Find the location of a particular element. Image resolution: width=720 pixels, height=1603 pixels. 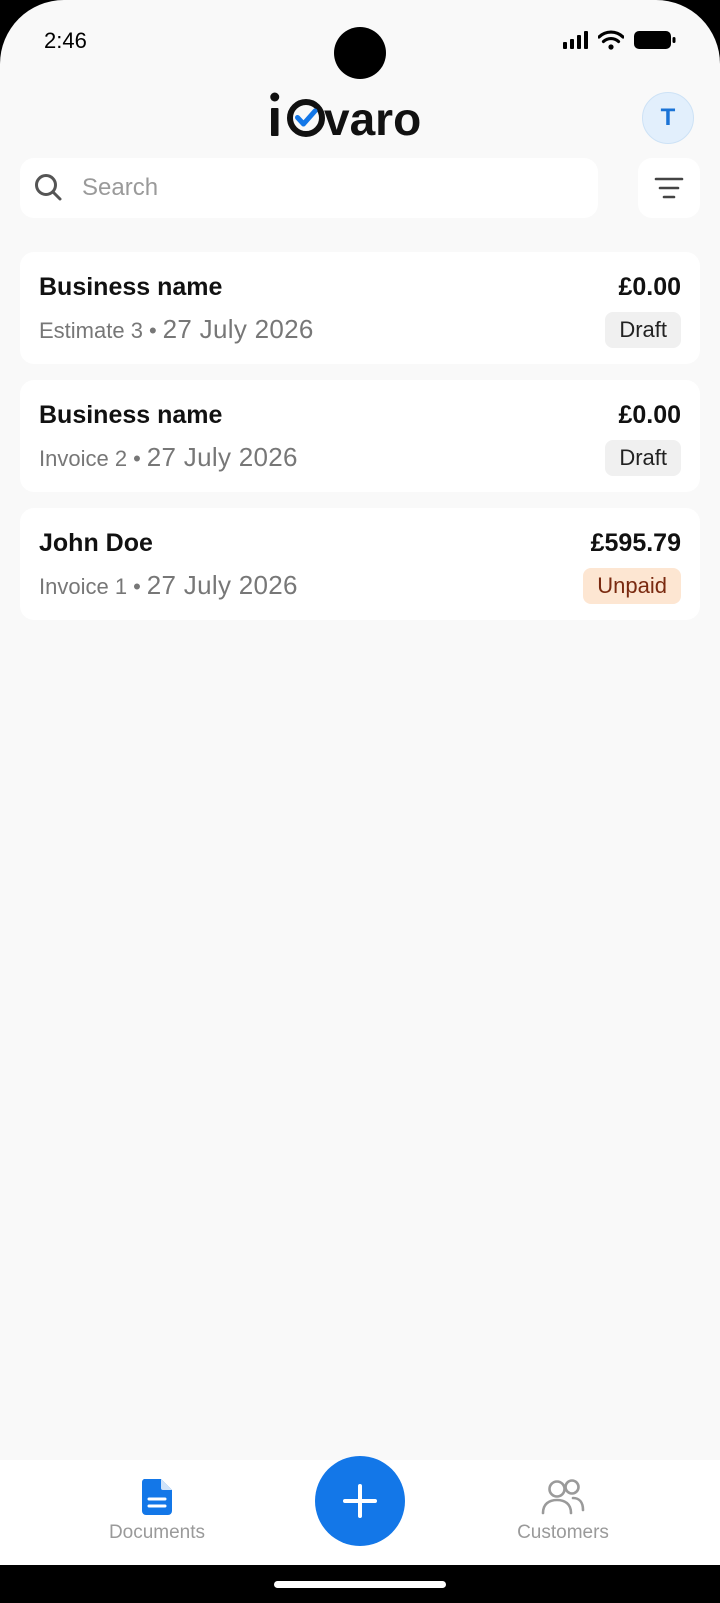

document-type: Invoice 1 is located at coordinates (83, 586).